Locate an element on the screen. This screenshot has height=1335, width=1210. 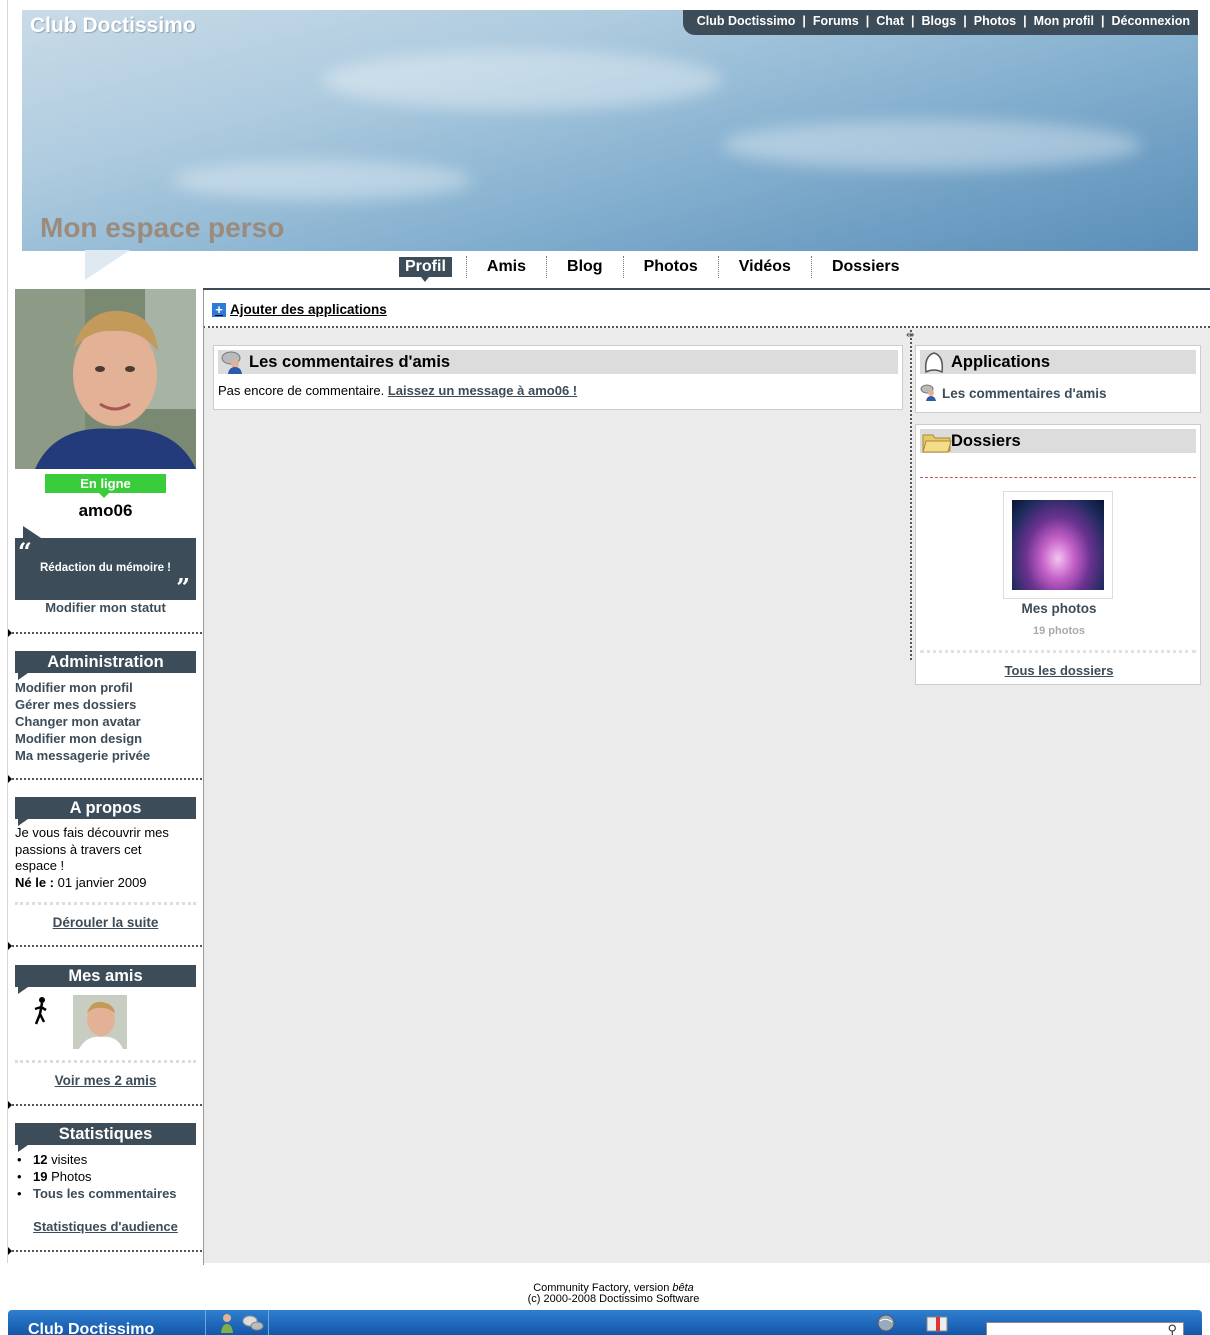
plus-icon: + is located at coordinates (219, 309).